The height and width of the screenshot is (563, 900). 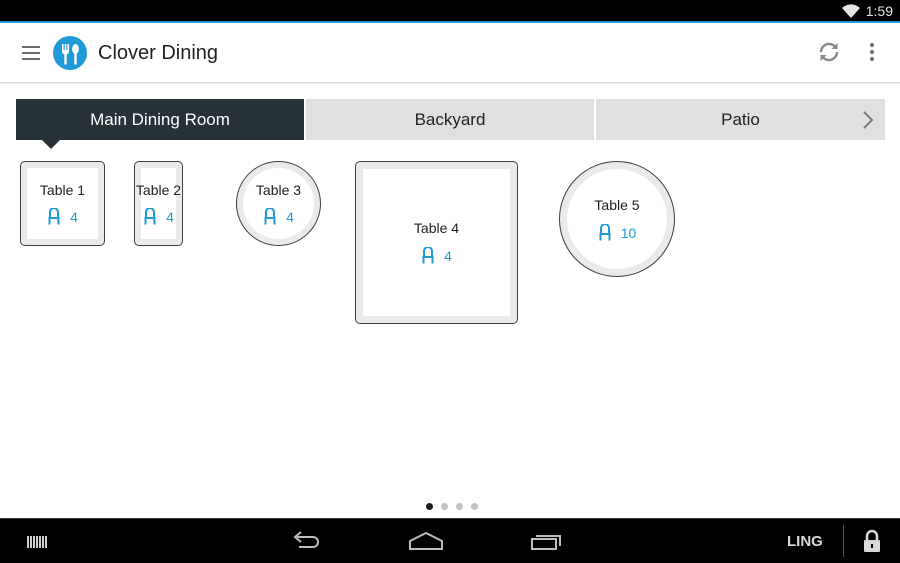 What do you see at coordinates (436, 228) in the screenshot?
I see `table-name: Table 4` at bounding box center [436, 228].